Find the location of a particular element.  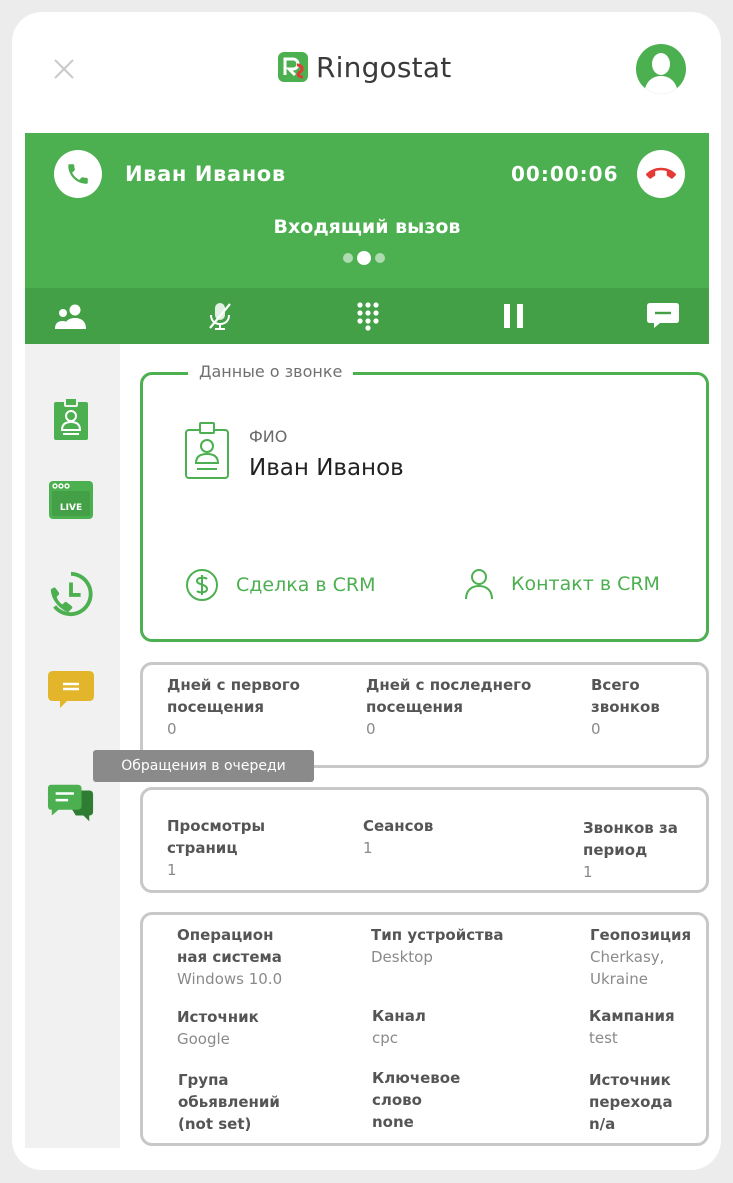

contact-crm-link: Контакт в CRM is located at coordinates (561, 584).